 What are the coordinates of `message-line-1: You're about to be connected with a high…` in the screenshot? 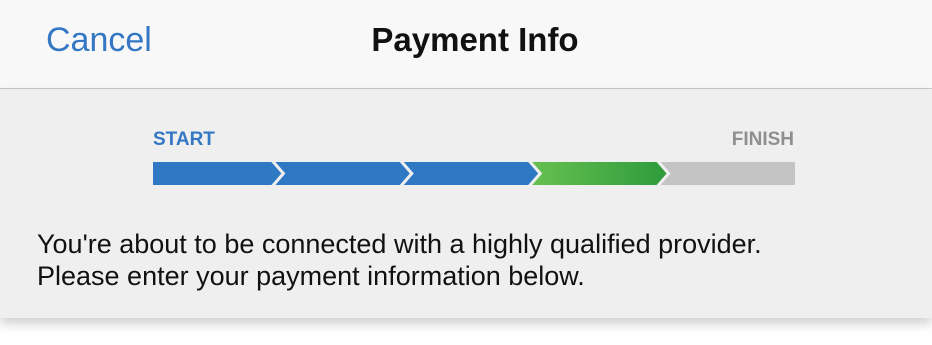 It's located at (399, 244).